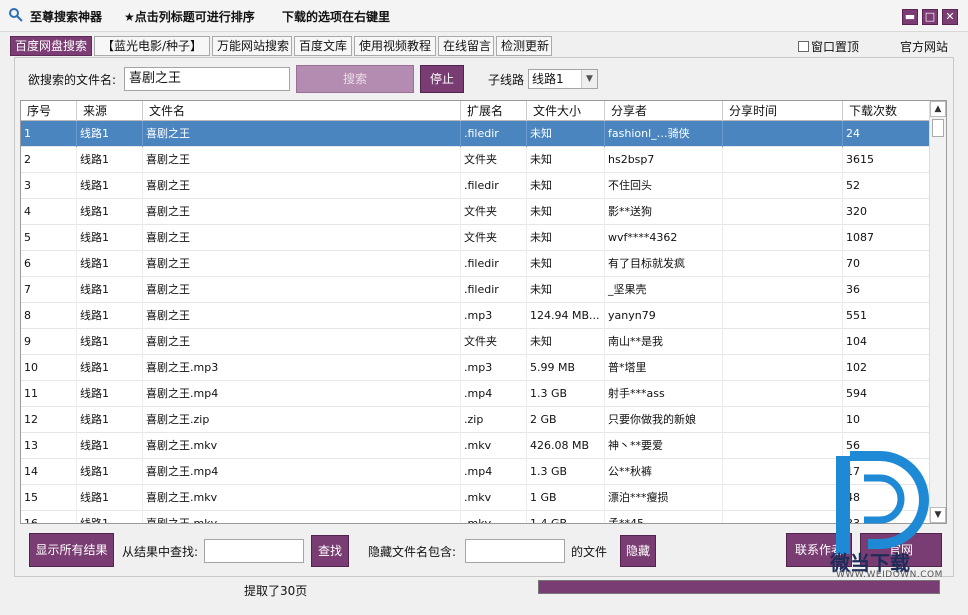 The width and height of the screenshot is (968, 615). I want to click on table-row: 1 线路1 喜剧之王 .filedir 未知 fashionl_…骑侠 24, so click(476, 134).